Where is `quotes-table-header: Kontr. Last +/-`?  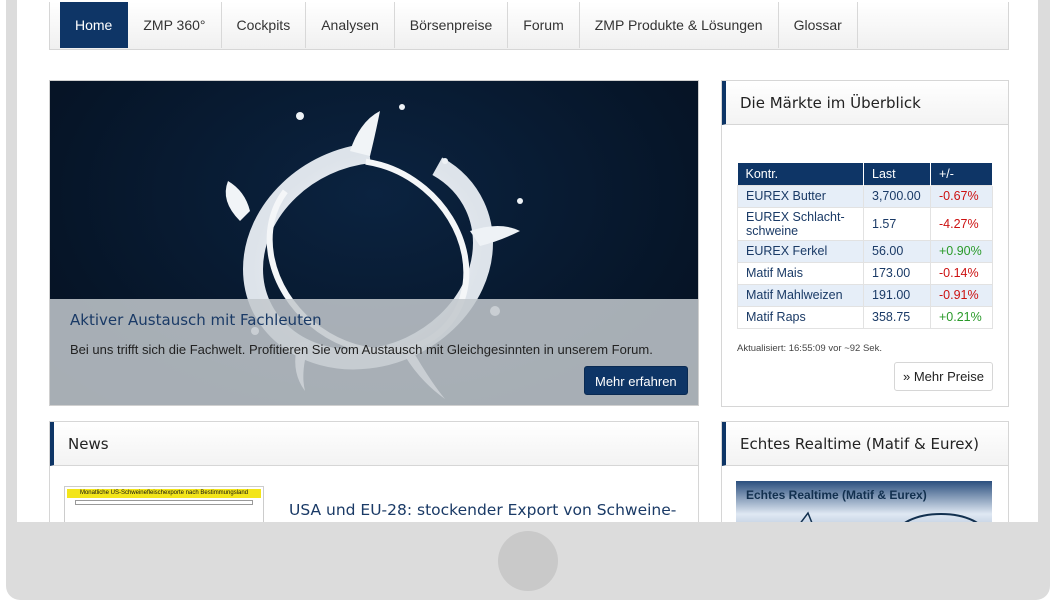
quotes-table-header: Kontr. Last +/- is located at coordinates (865, 174).